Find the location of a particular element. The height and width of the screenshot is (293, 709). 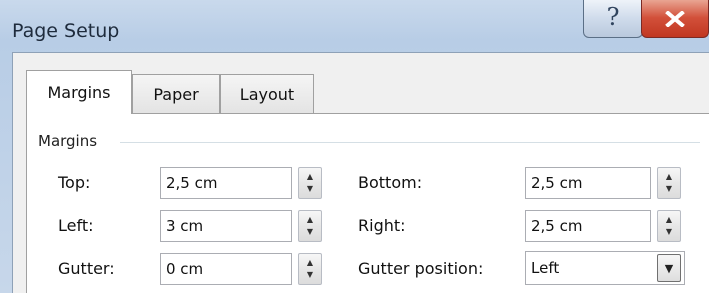

help-icon: ? is located at coordinates (613, 16).